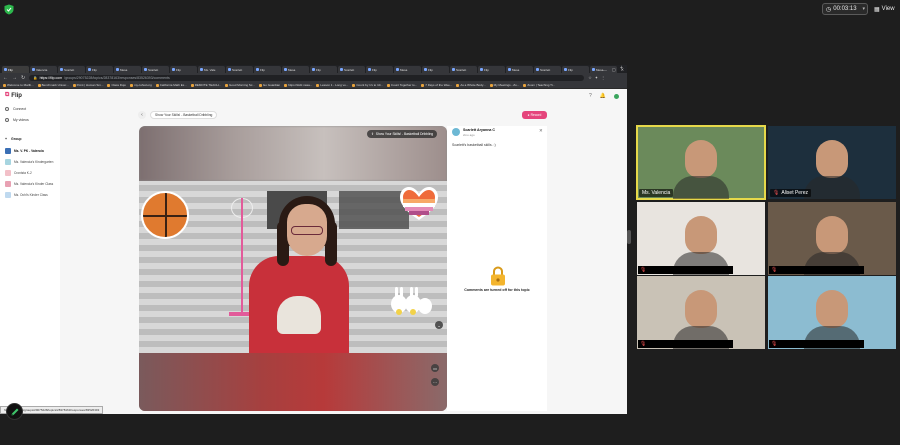 This screenshot has width=900, height=445. What do you see at coordinates (35, 77) in the screenshot?
I see `lock-icon: 🔒` at bounding box center [35, 77].